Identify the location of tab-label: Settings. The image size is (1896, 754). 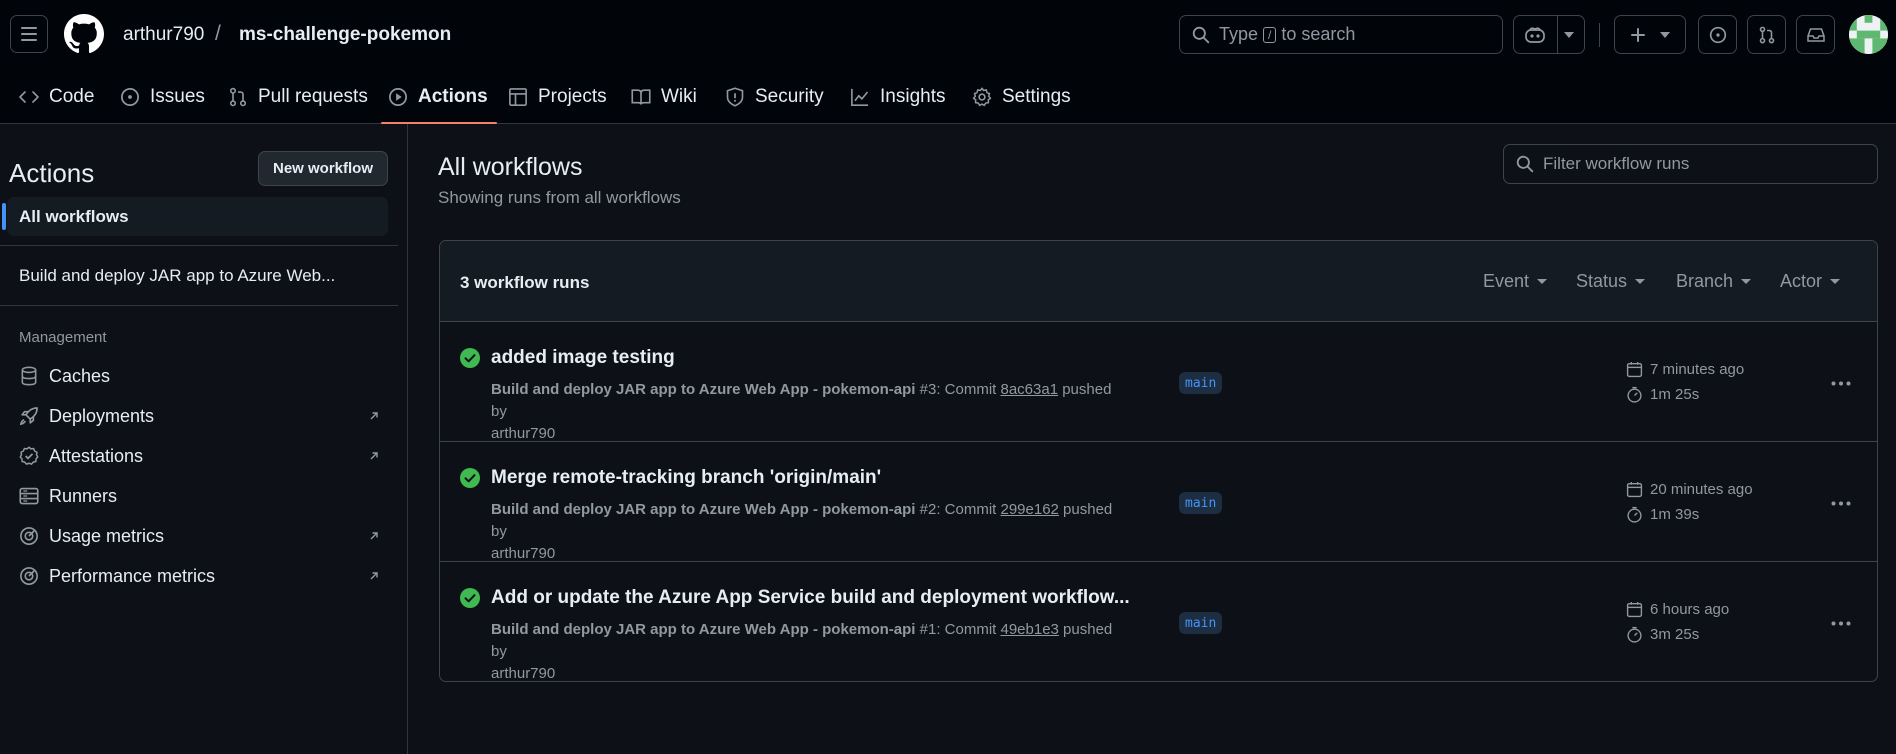
(1036, 96).